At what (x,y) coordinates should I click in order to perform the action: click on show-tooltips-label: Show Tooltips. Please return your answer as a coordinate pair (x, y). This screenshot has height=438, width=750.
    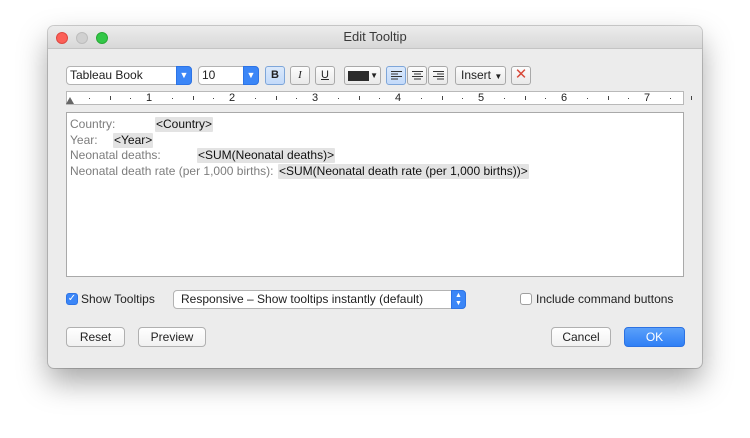
    Looking at the image, I should click on (118, 299).